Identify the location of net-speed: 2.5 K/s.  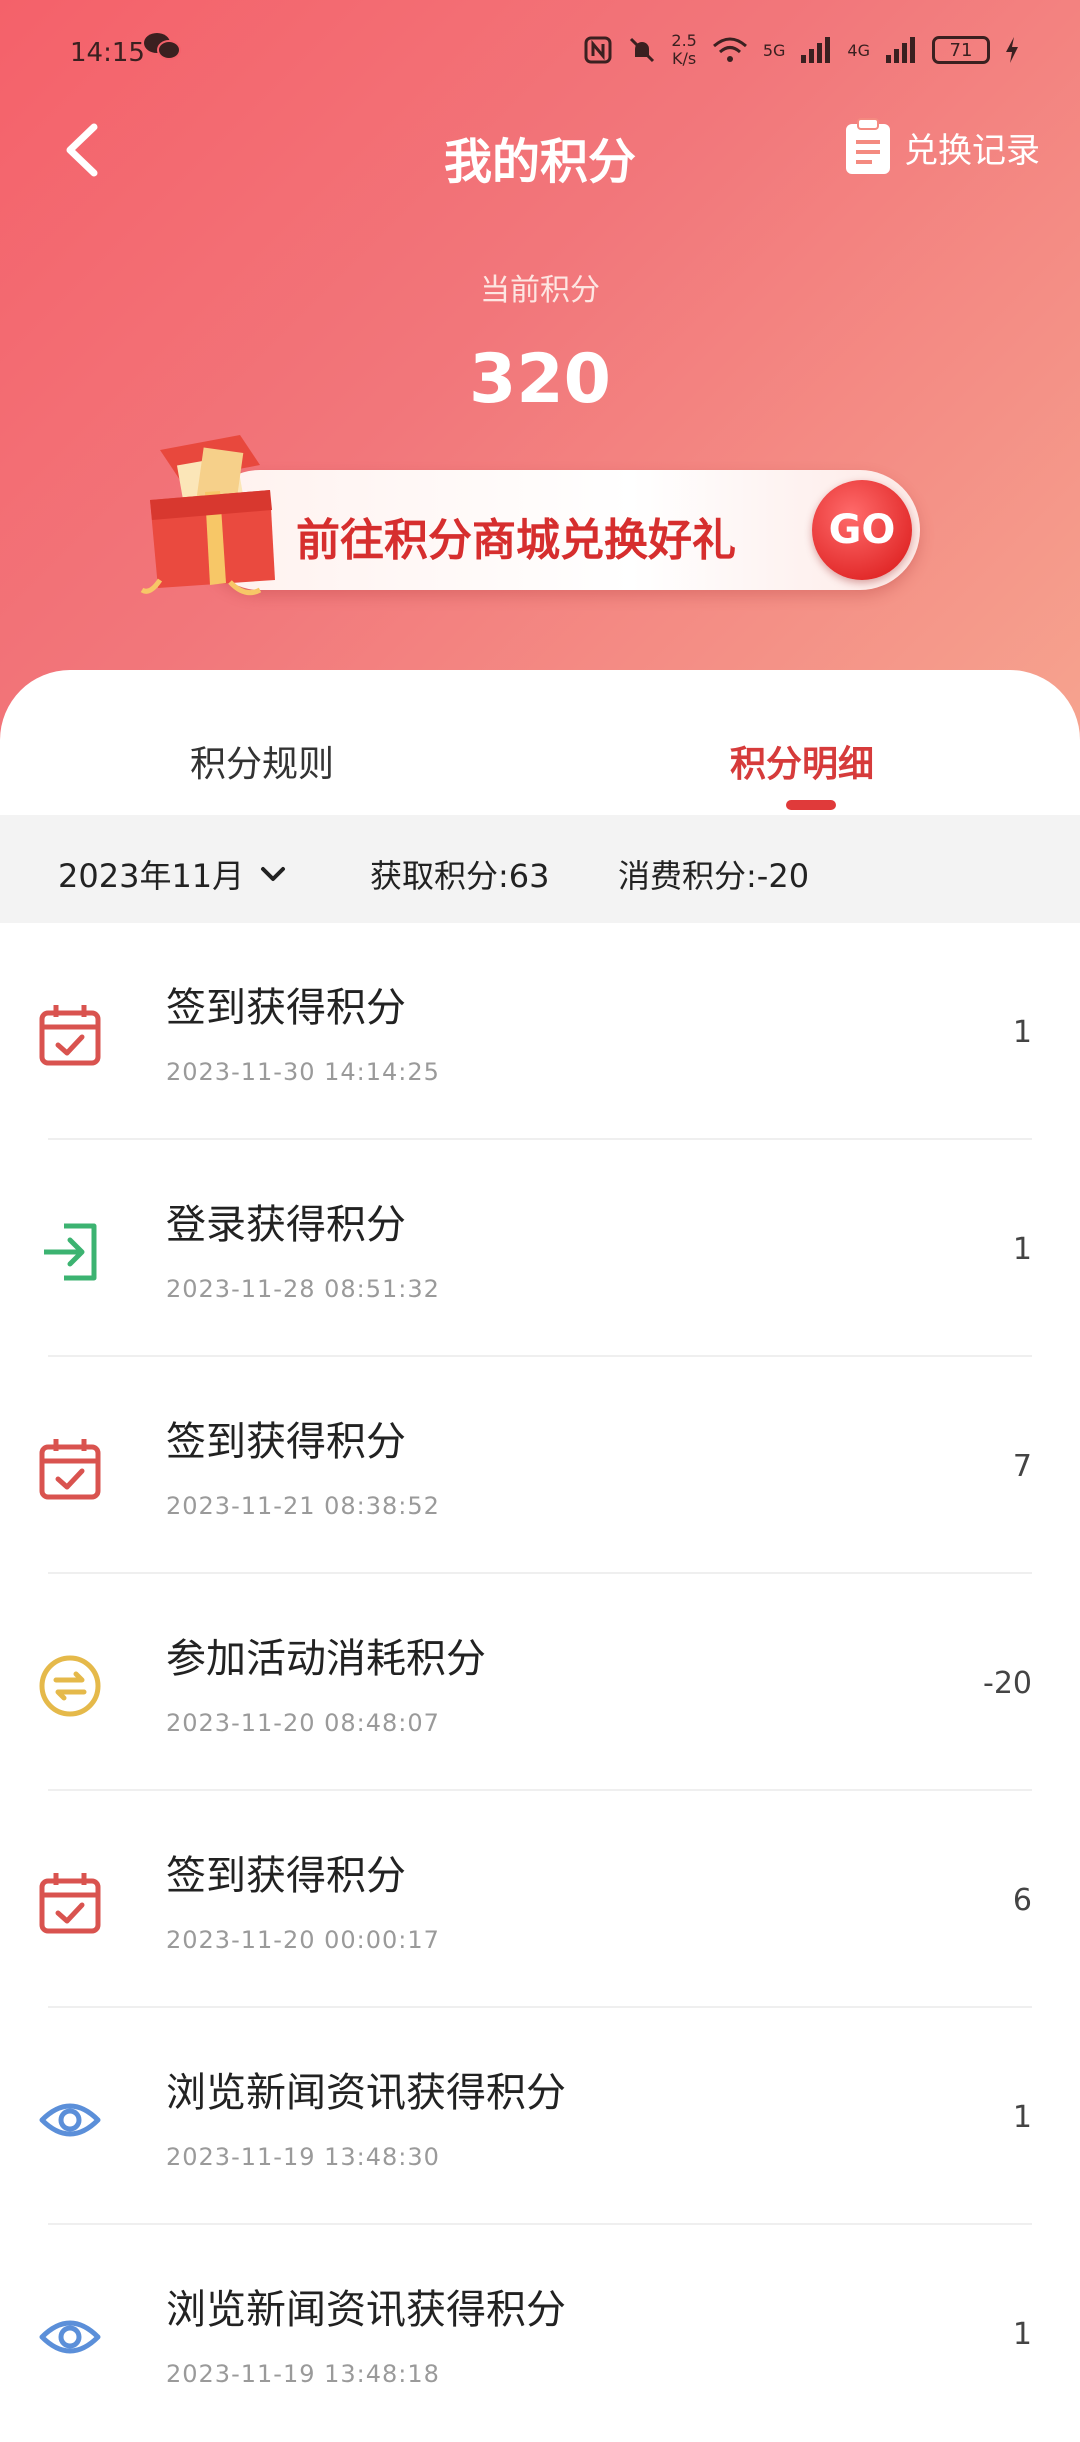
(683, 50).